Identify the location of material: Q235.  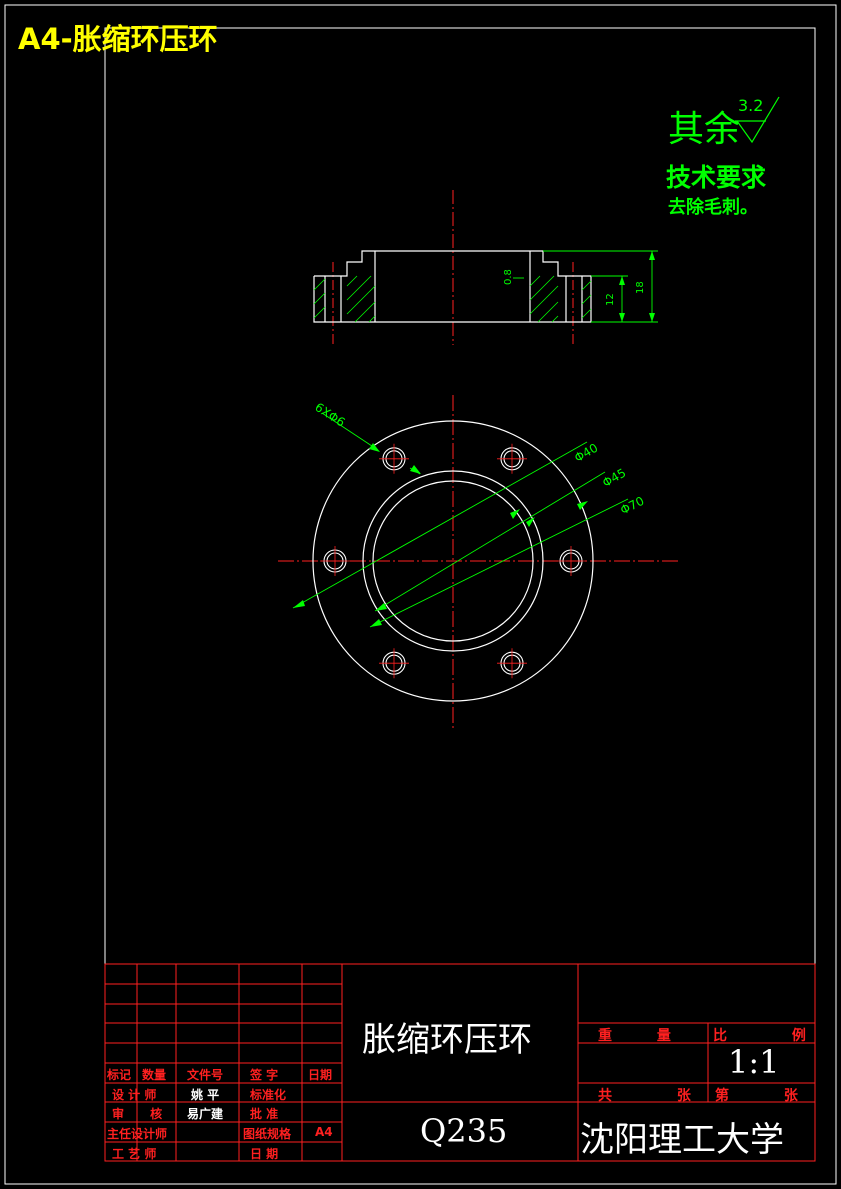
(464, 1131).